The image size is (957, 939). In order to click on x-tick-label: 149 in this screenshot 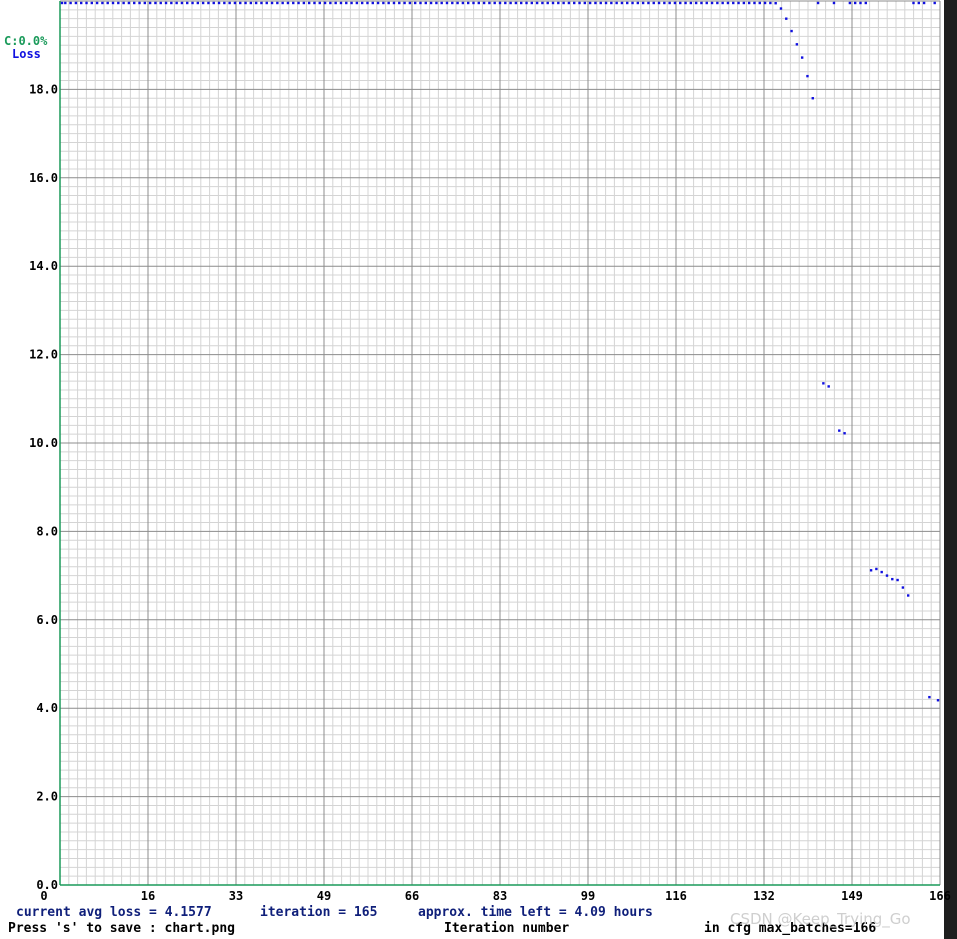, I will do `click(852, 896)`.